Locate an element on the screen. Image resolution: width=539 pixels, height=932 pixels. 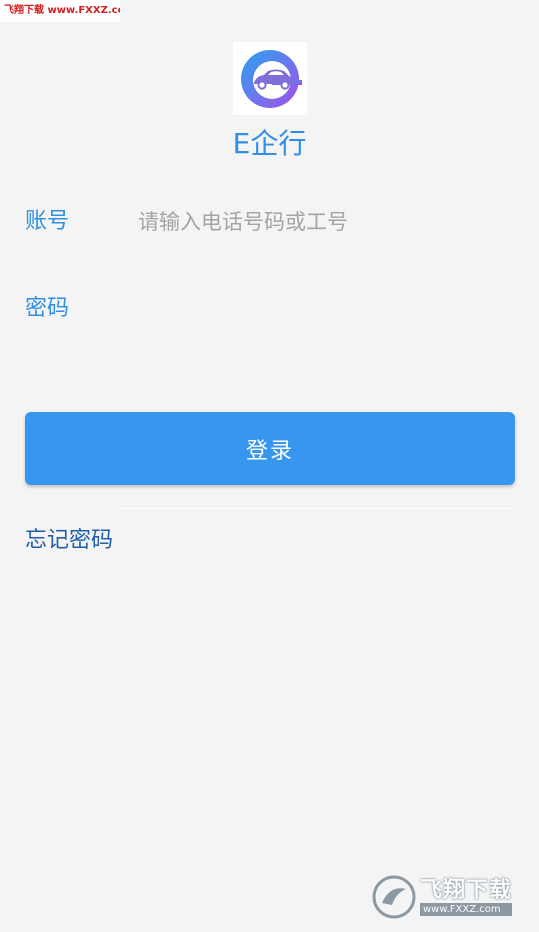
password-input is located at coordinates (323, 308).